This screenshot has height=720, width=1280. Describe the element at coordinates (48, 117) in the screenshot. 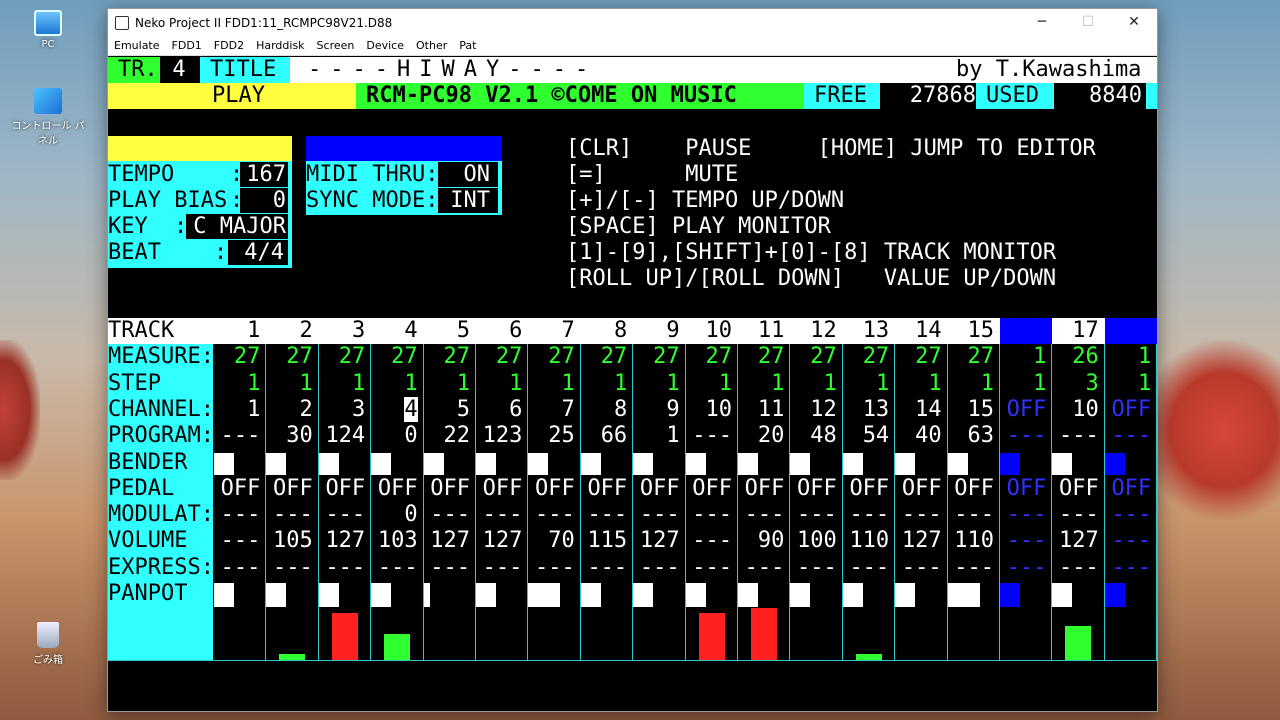

I see `desktop-icon-control-panel: コントロール パネル` at that location.